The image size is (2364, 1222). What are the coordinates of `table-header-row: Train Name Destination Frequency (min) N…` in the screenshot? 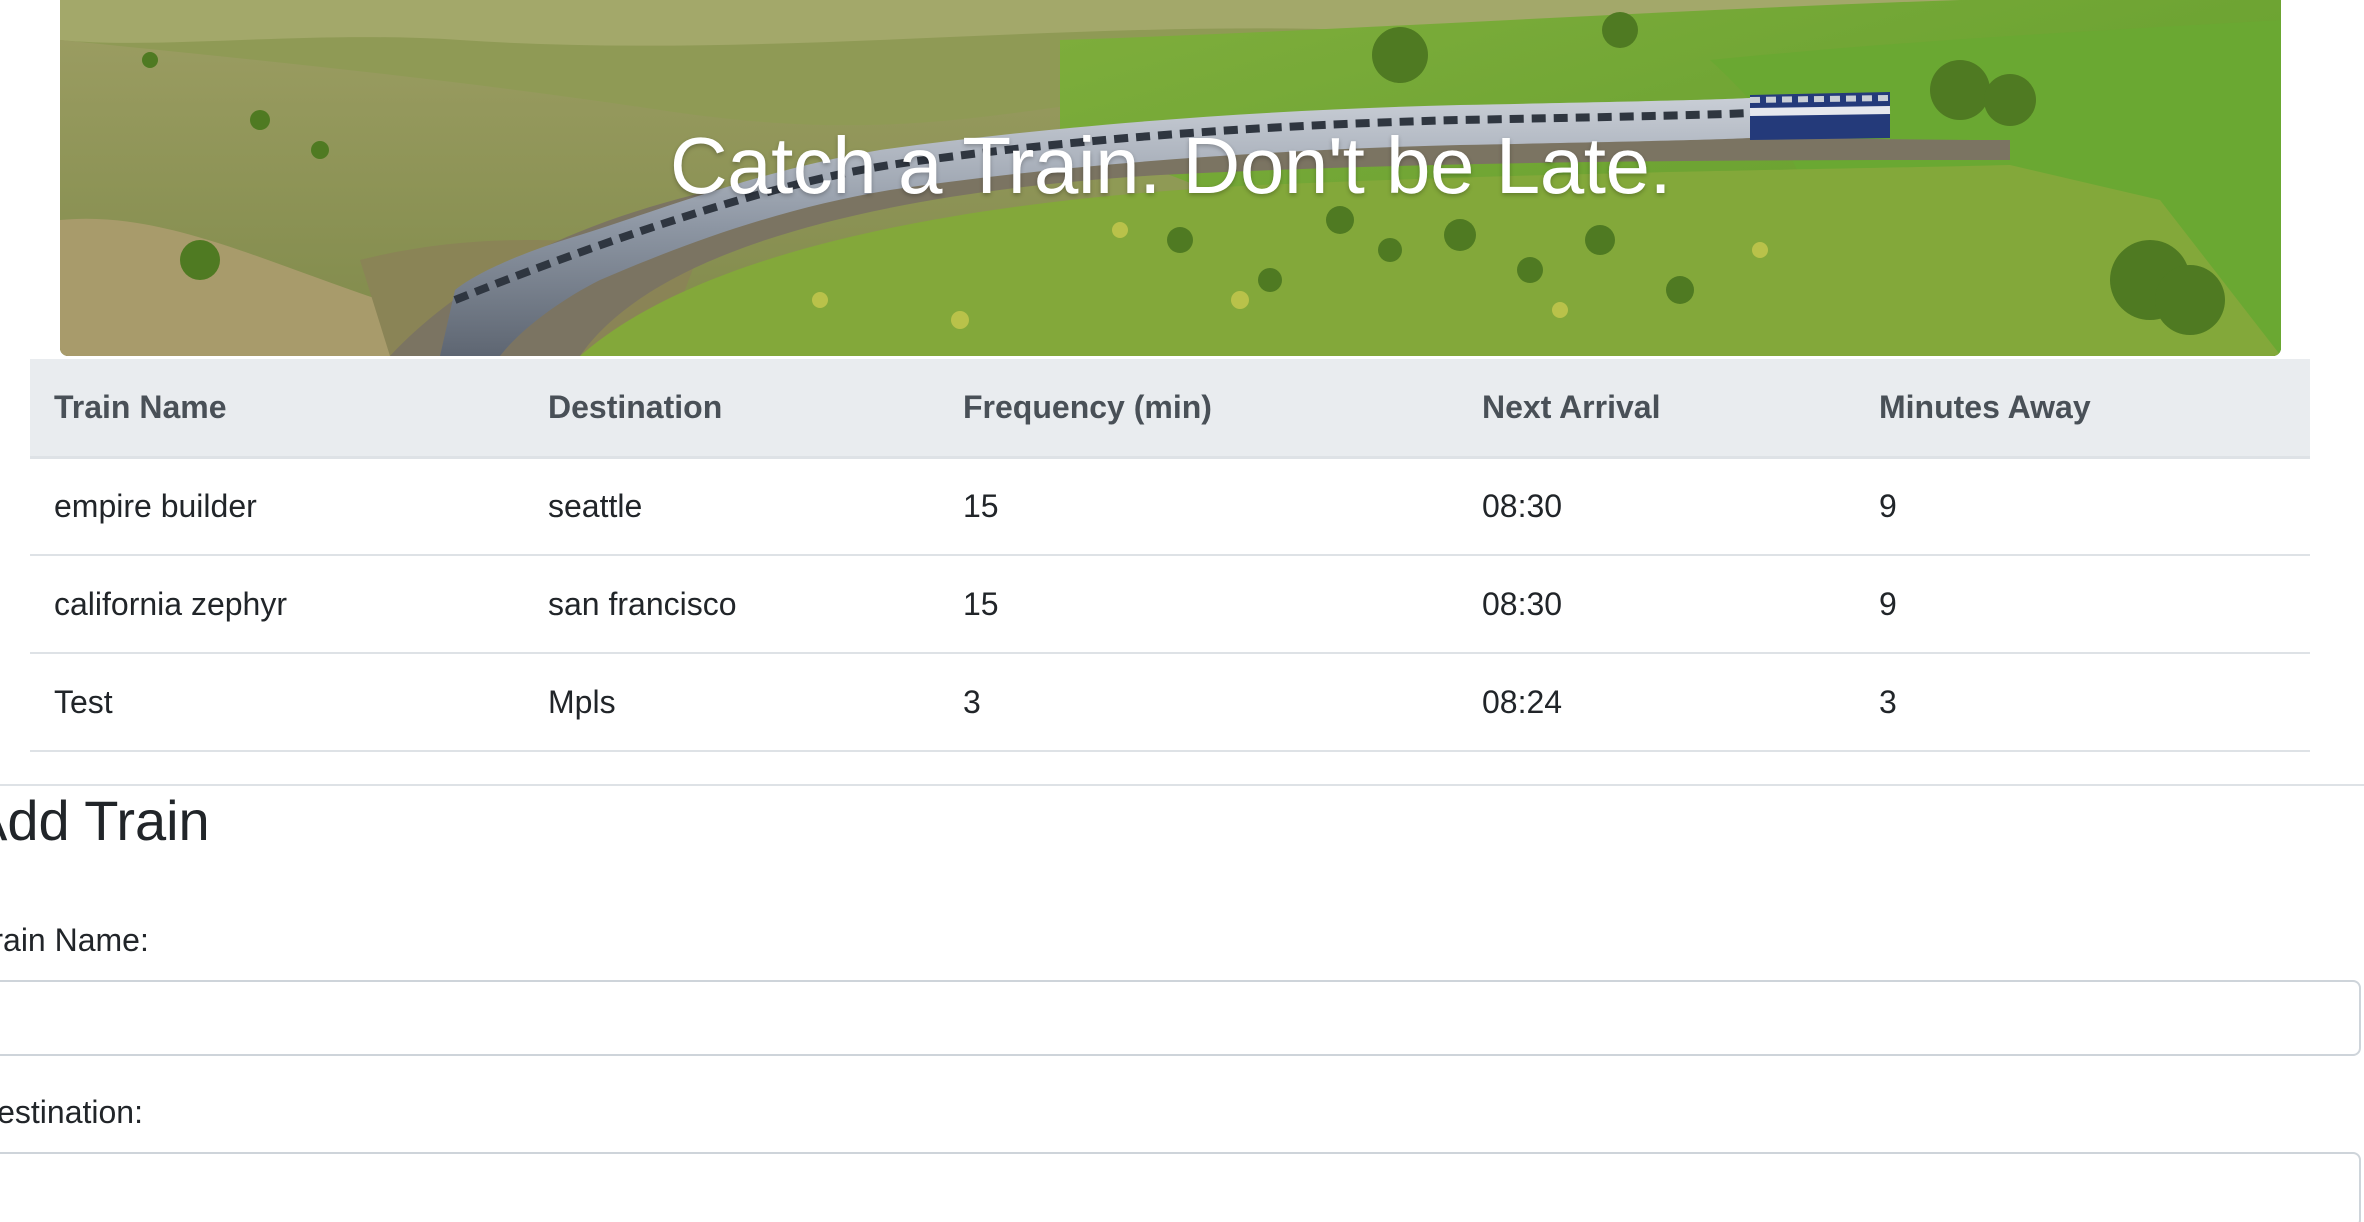 It's located at (1170, 409).